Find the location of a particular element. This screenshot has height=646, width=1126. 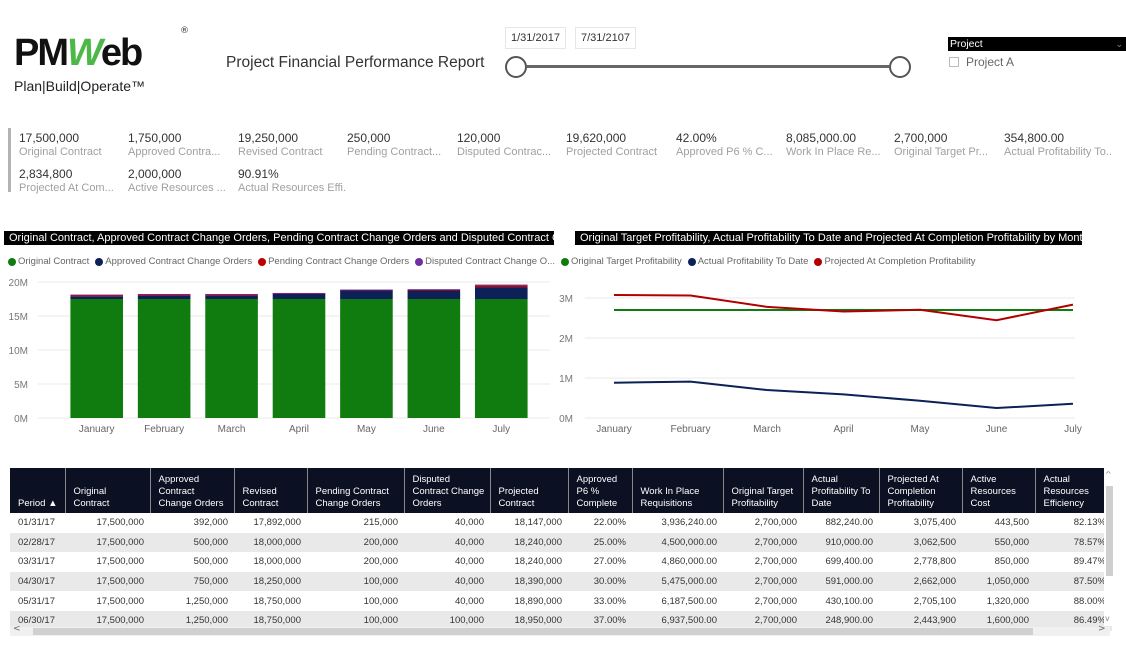

table-cell: 750,000 is located at coordinates (192, 581).